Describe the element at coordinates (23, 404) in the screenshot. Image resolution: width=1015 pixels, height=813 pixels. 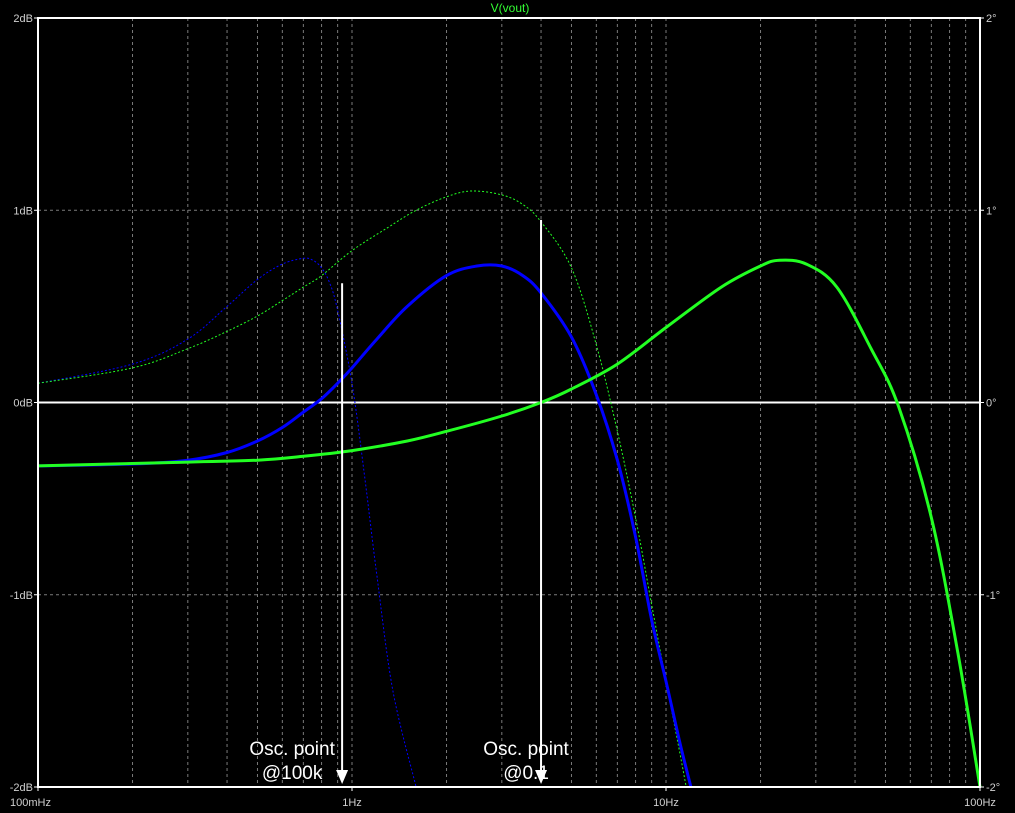
I see `y-tick-label-left: 0dB` at that location.